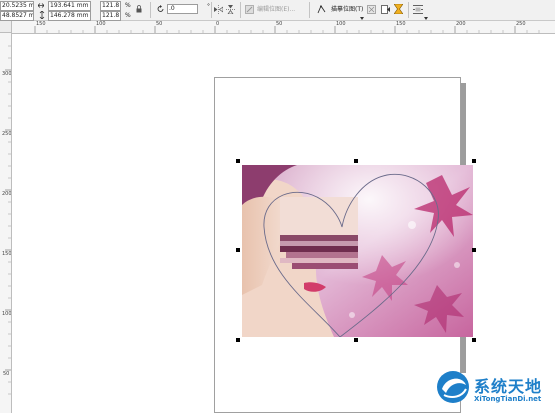 The image size is (555, 413). What do you see at coordinates (238, 161) in the screenshot?
I see `selection-handle-top-left` at bounding box center [238, 161].